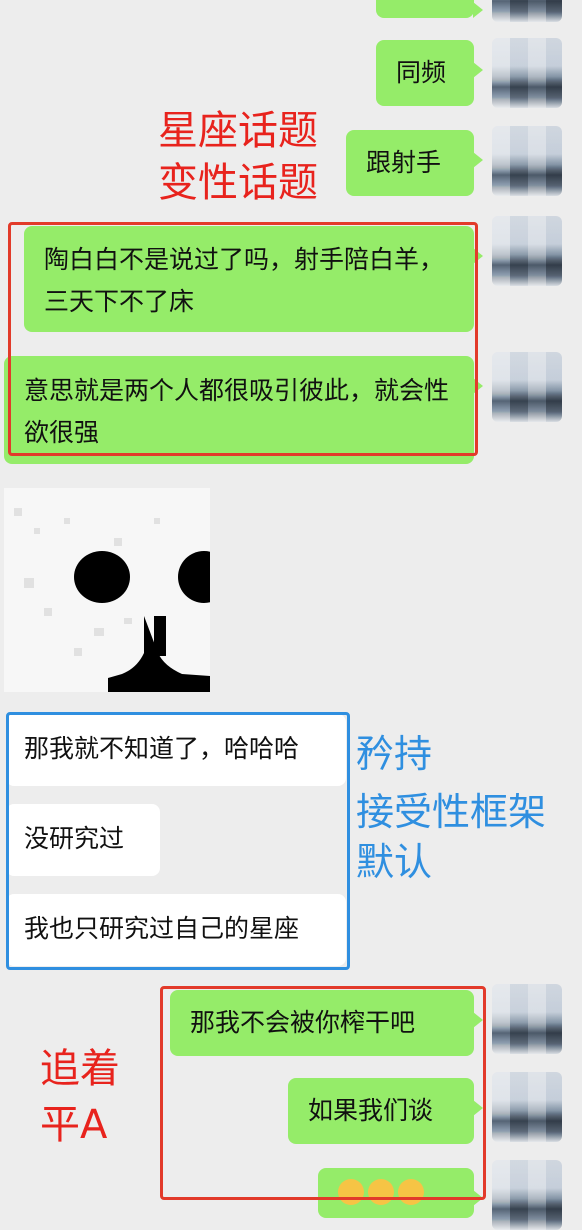 This screenshot has height=1230, width=582. Describe the element at coordinates (74, 1125) in the screenshot. I see `annotation-comment: 平A` at that location.